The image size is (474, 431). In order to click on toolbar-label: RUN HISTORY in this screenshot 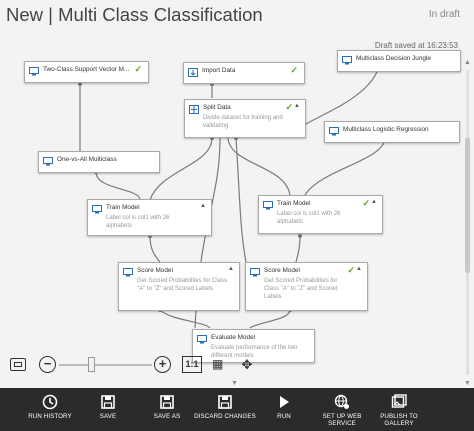, I will do `click(50, 416)`.